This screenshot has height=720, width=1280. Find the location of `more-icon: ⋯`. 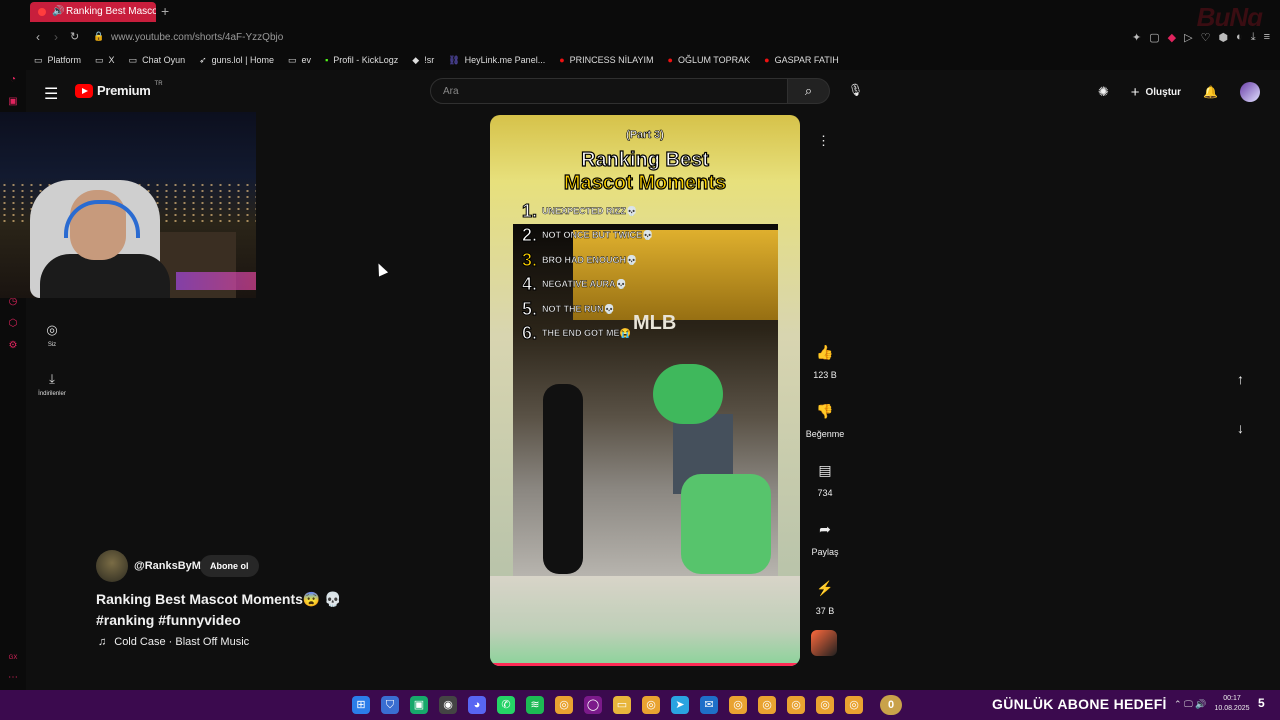

more-icon: ⋯ is located at coordinates (13, 678).